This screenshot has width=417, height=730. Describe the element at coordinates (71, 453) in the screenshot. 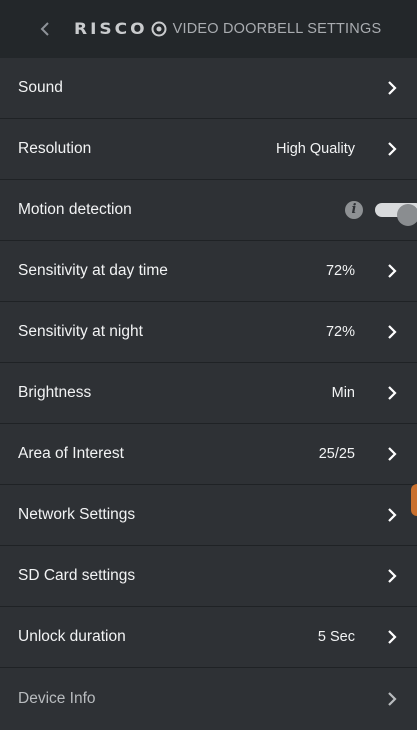

I see `row-label: Area of Interest` at that location.